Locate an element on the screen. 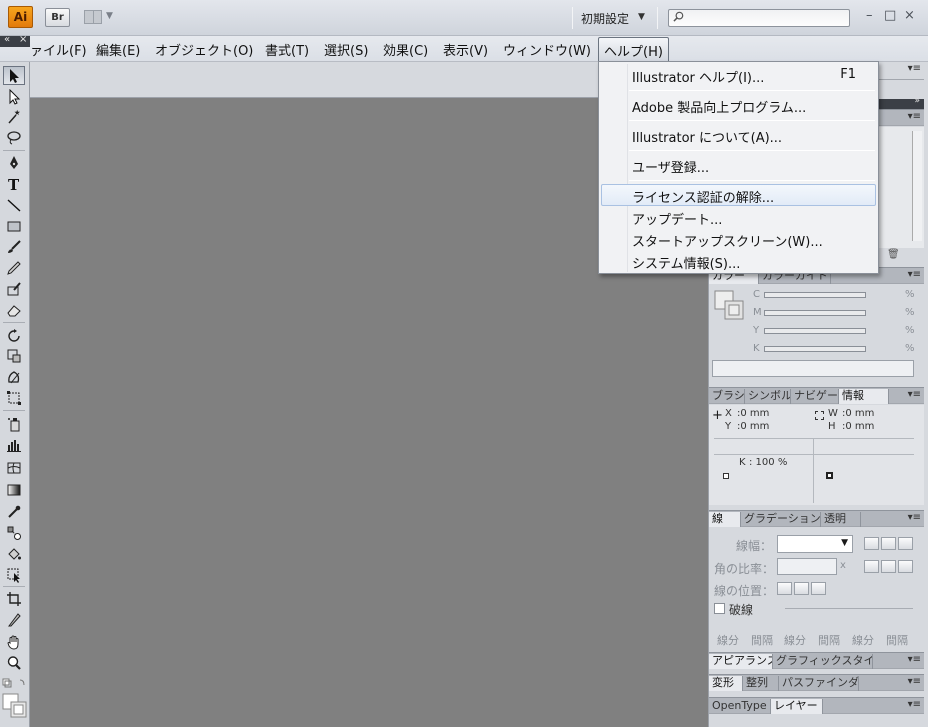 Image resolution: width=928 pixels, height=727 pixels. tab-navigator: ナビゲータ is located at coordinates (815, 396).